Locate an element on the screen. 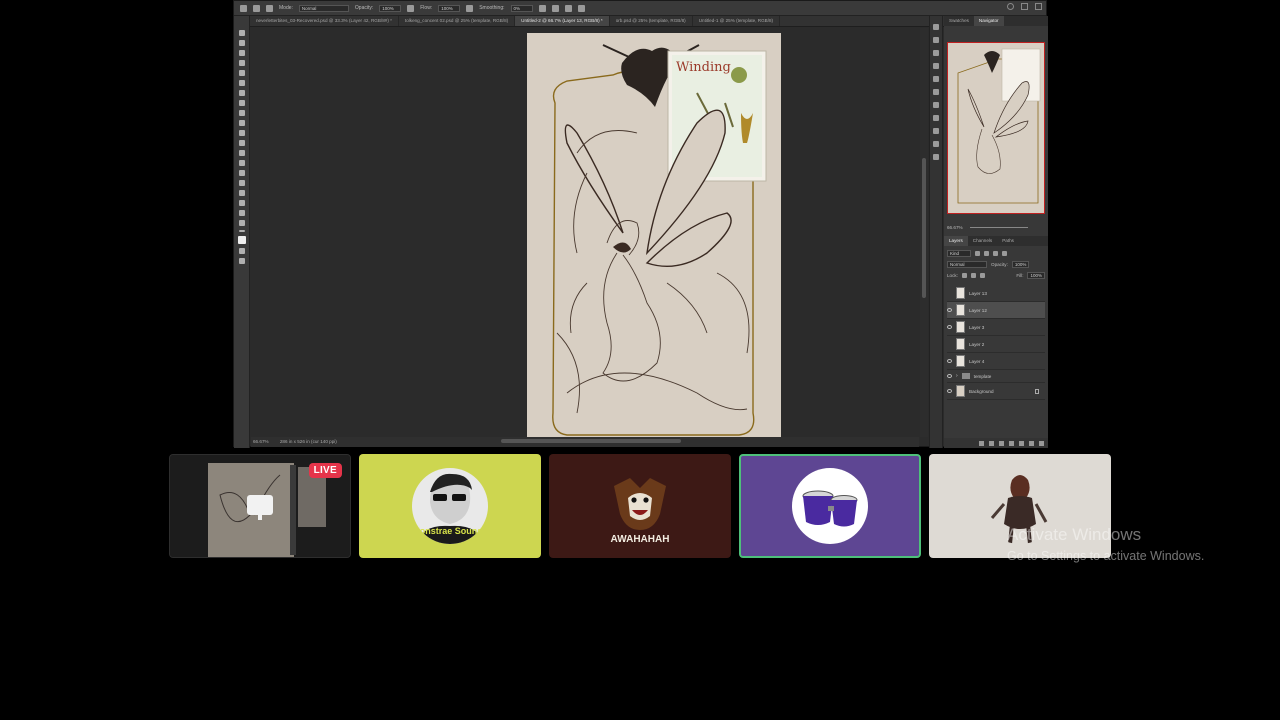 The image size is (1280, 720). layer-row-selected: Layer 12 is located at coordinates (996, 310).